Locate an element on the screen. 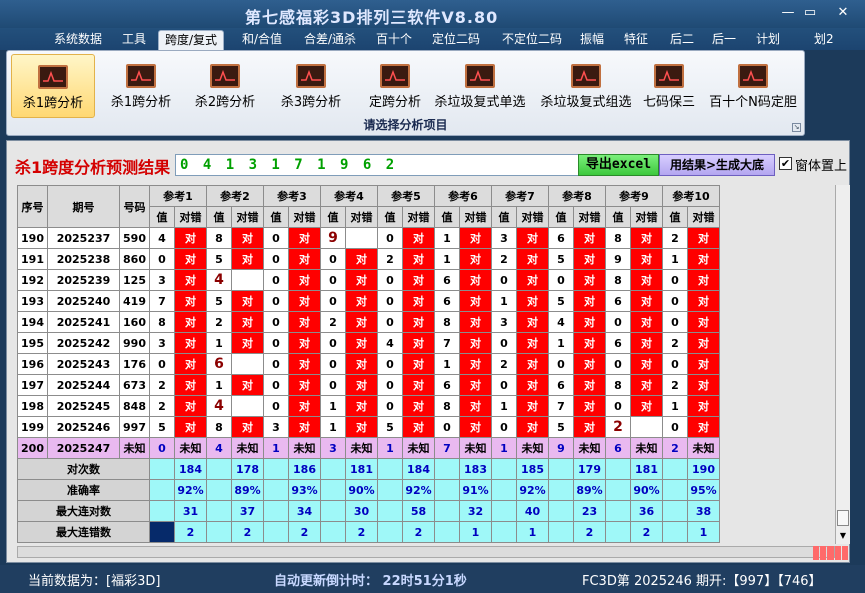 This screenshot has width=865, height=593. table-row: 199 2025246 997 5 对 8 对 3 对 1 对 5 对 0 对 0 对 5 对 2 0 对 is located at coordinates (368, 427).